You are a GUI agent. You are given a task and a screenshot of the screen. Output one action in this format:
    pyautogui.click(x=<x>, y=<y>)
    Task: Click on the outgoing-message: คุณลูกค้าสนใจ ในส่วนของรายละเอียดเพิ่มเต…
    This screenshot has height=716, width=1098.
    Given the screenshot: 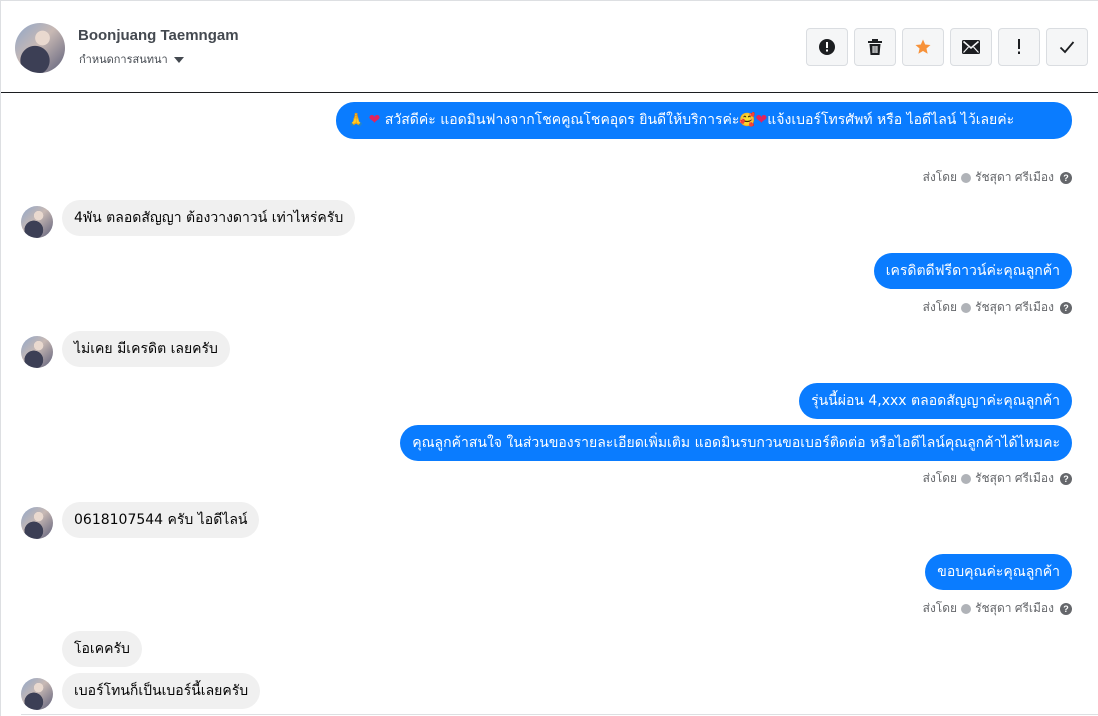 What is the action you would take?
    pyautogui.click(x=736, y=443)
    